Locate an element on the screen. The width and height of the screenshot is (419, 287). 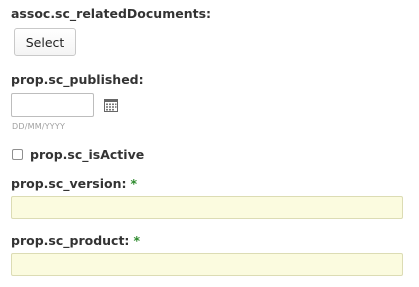
calendar-icon is located at coordinates (111, 105).